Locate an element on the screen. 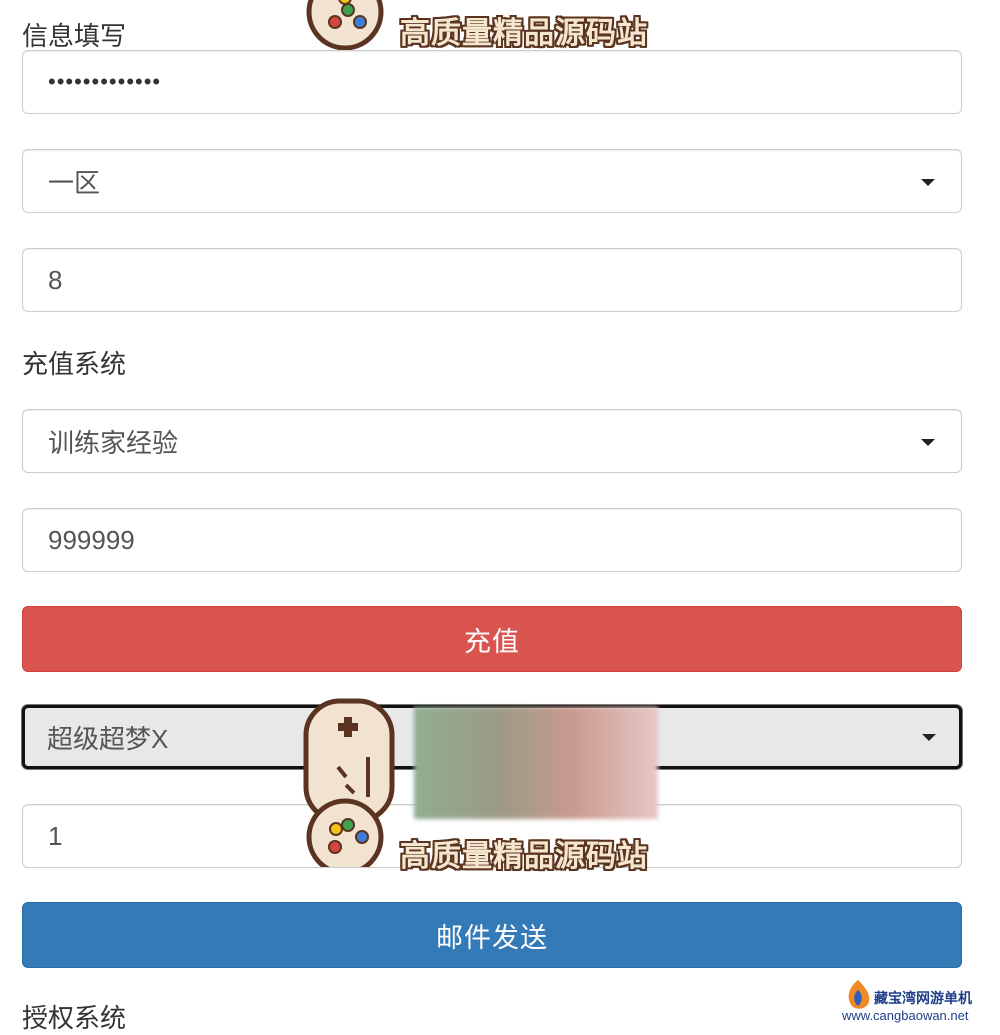 The image size is (1000, 1035). watermark-top: 高质量精品源码站 is located at coordinates (473, 27).